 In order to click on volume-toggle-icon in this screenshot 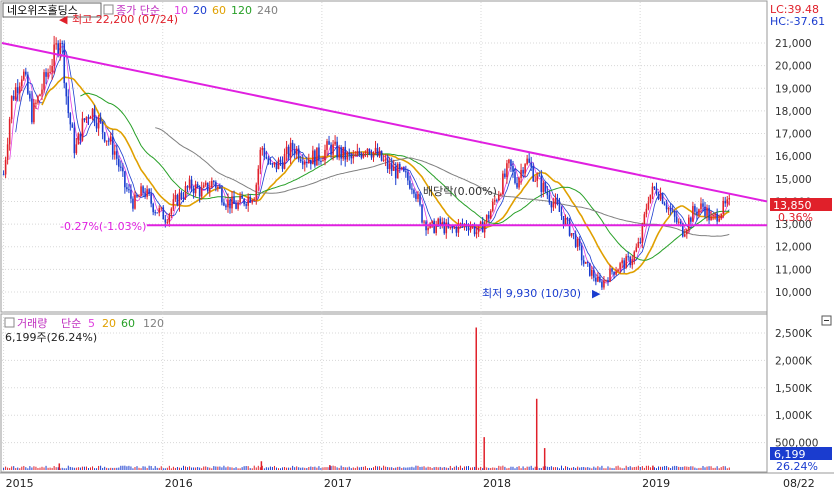, I will do `click(9, 322)`.